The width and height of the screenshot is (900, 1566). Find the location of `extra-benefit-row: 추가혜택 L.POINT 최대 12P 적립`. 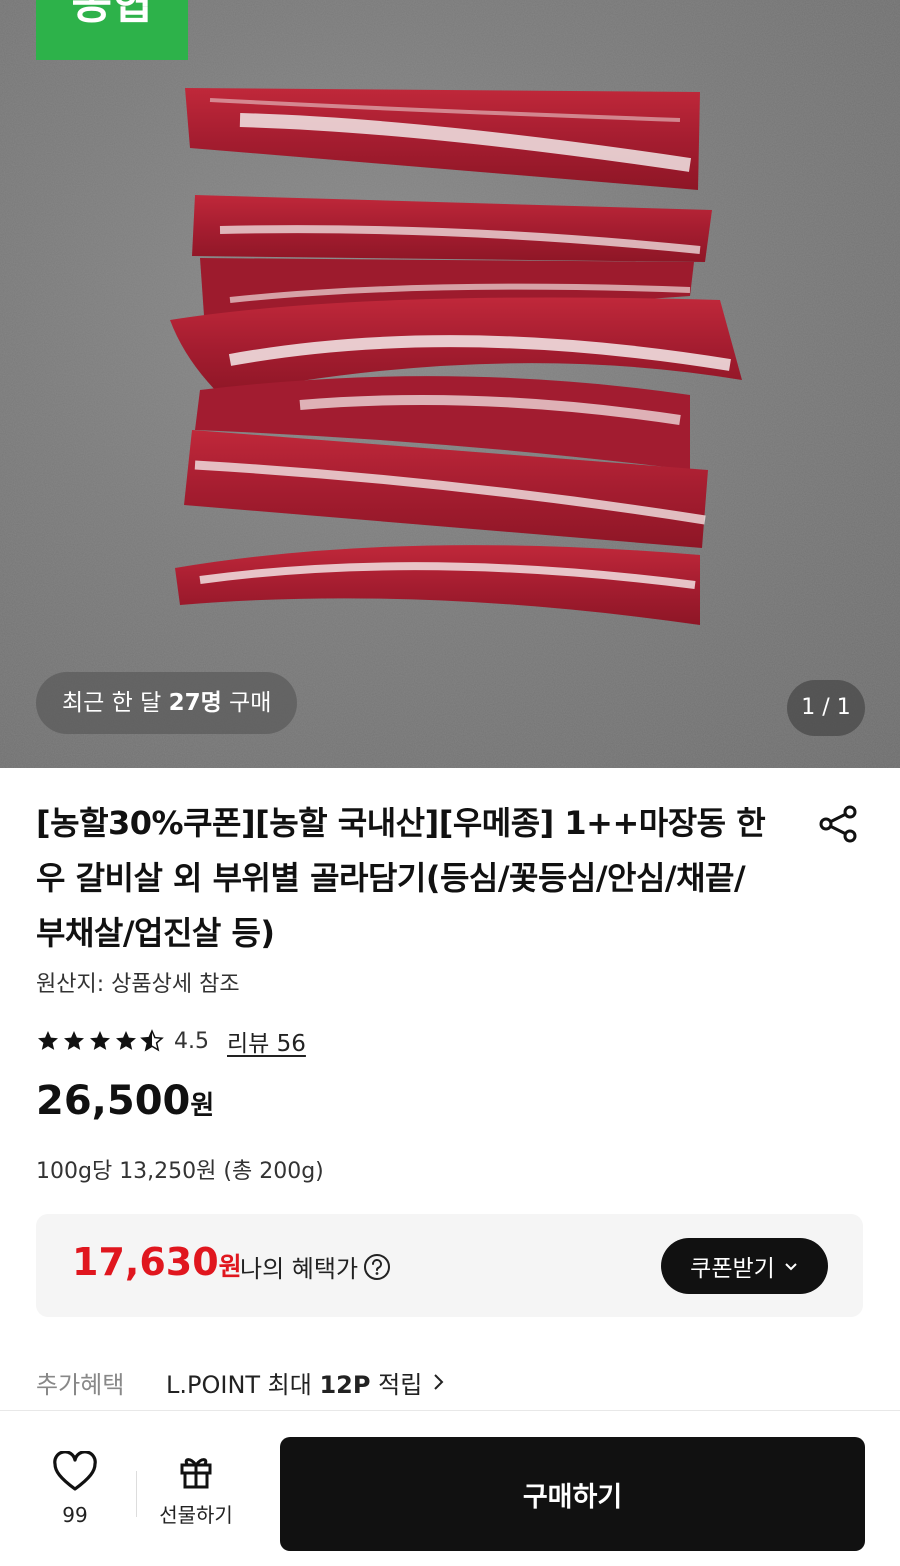

extra-benefit-row: 추가혜택 L.POINT 최대 12P 적립 is located at coordinates (241, 1382).